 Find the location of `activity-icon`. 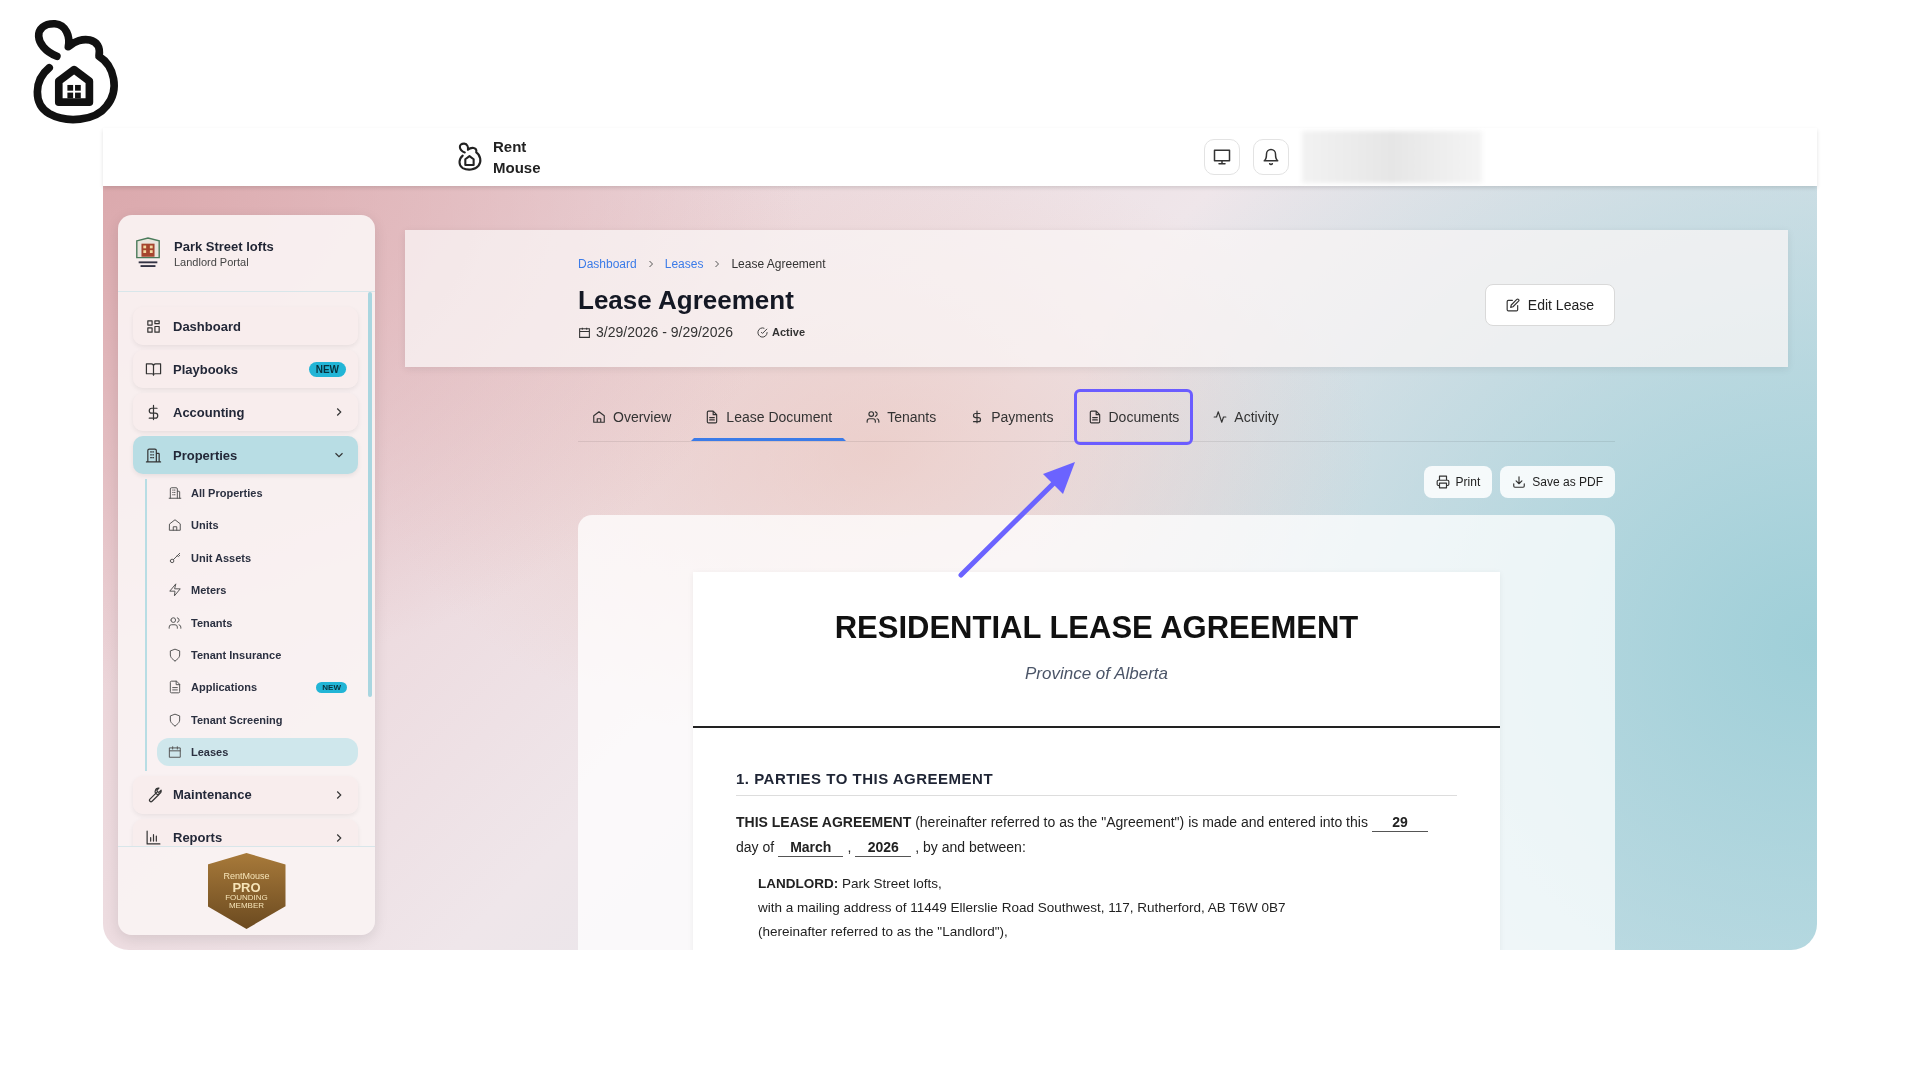

activity-icon is located at coordinates (1220, 417).